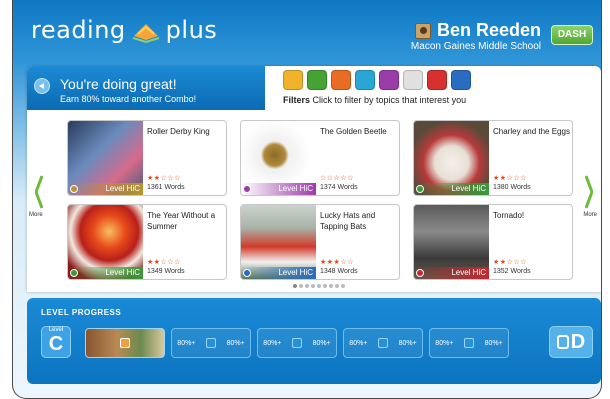 Image resolution: width=610 pixels, height=399 pixels. I want to click on user-name: Ben Reeden, so click(488, 30).